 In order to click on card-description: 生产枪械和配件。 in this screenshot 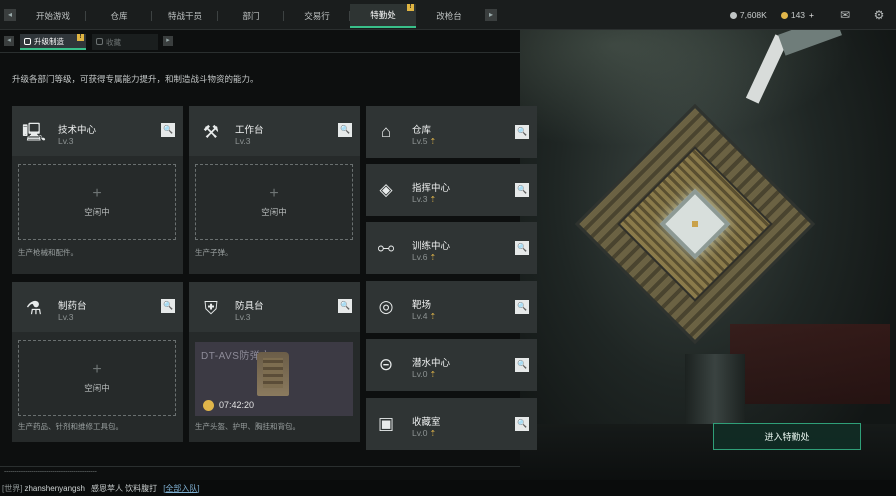, I will do `click(48, 252)`.